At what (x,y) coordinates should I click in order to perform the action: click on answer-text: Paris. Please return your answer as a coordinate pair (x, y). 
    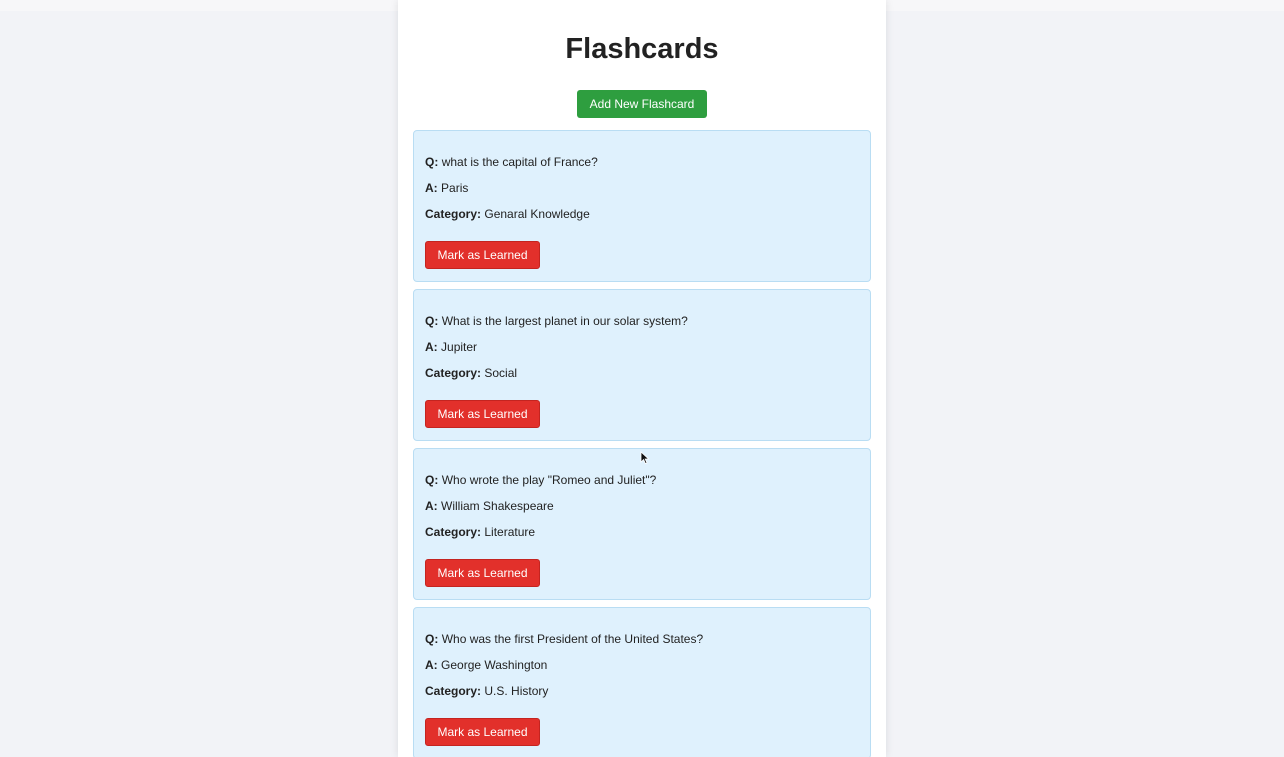
    Looking at the image, I should click on (455, 188).